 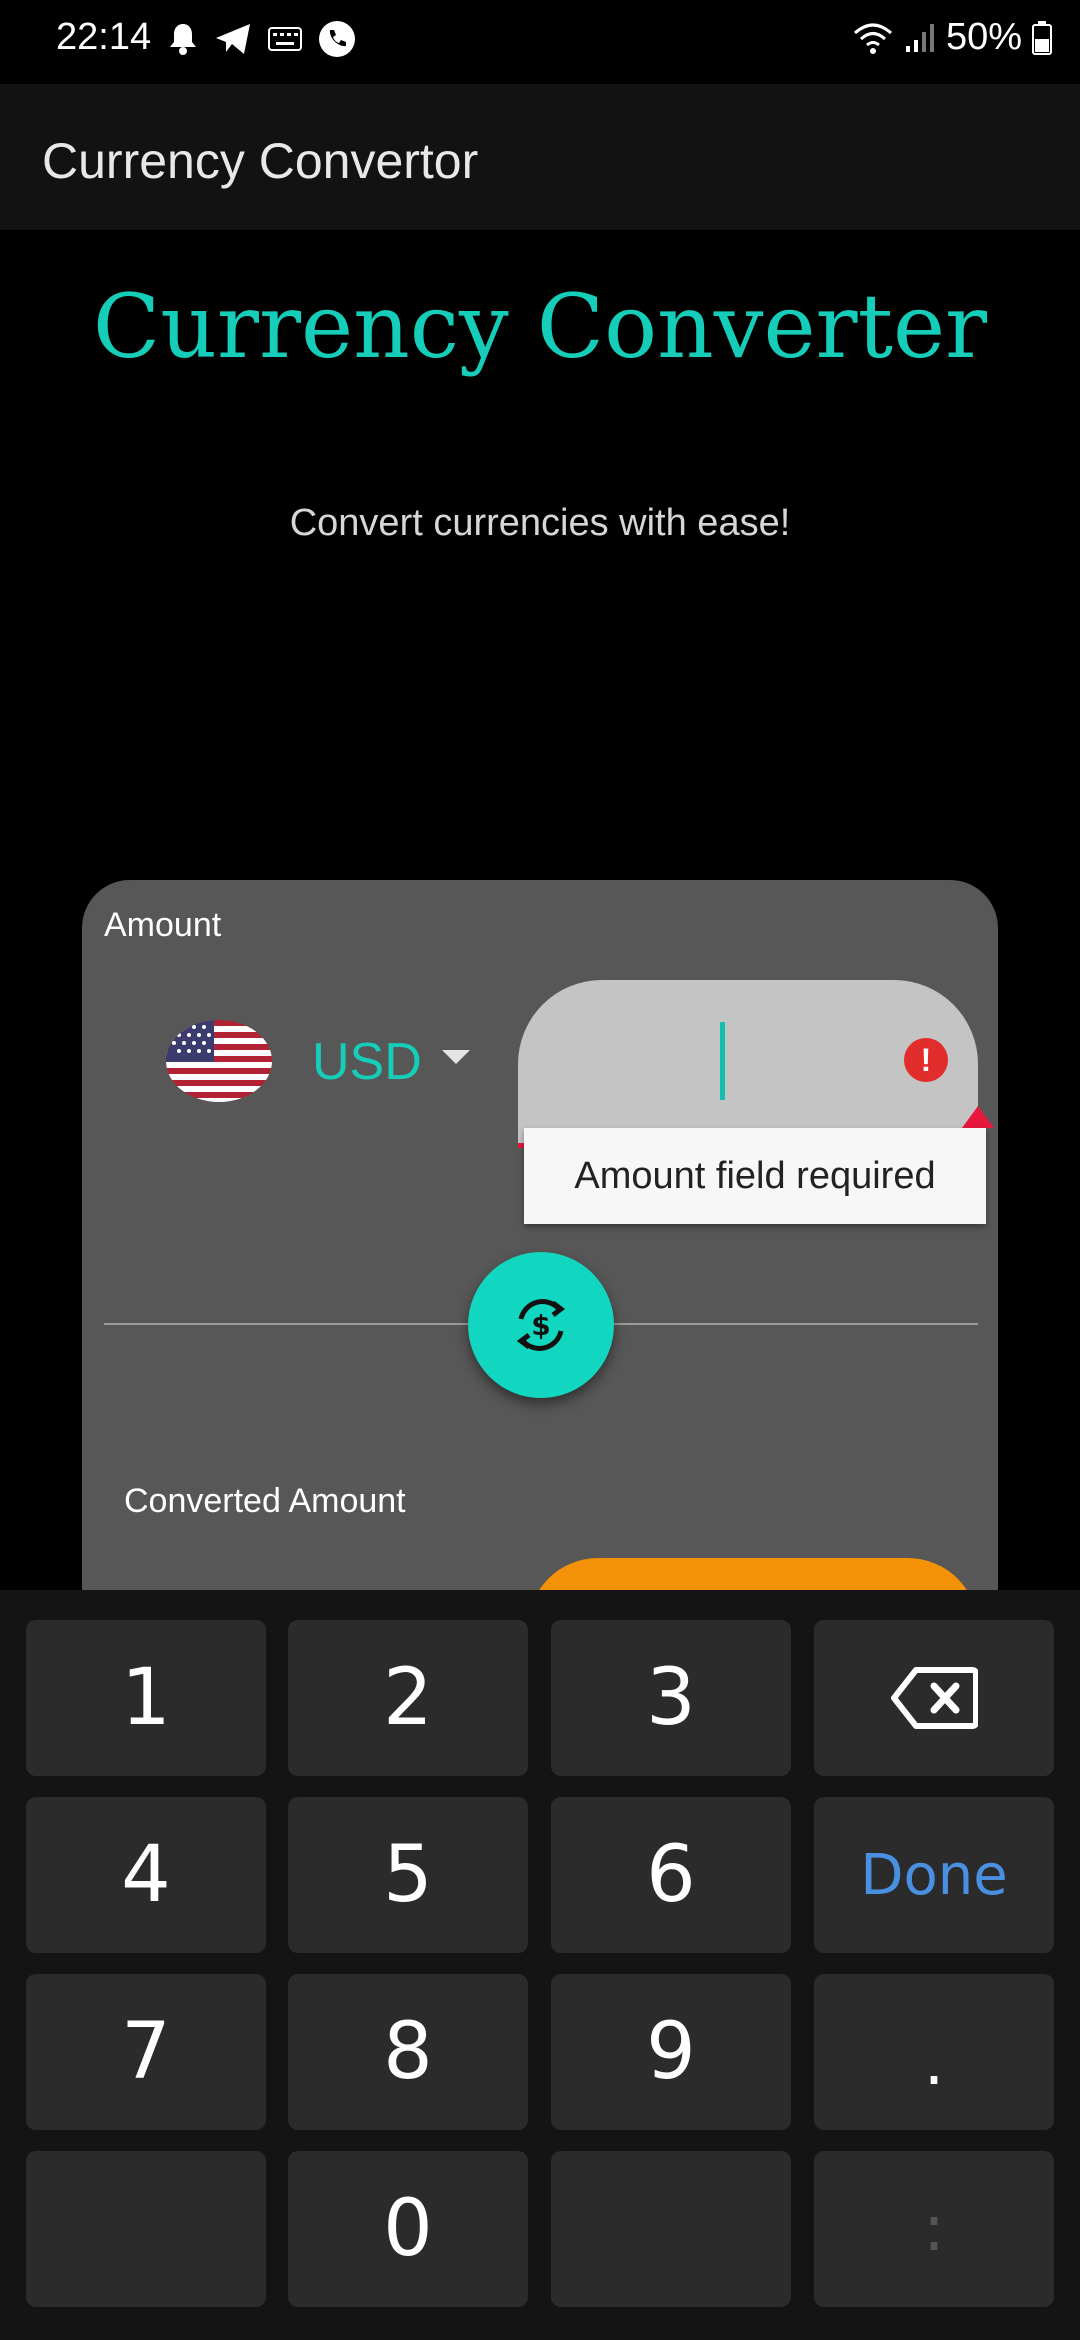 I want to click on error-tooltip: Amount field required, so click(x=755, y=1176).